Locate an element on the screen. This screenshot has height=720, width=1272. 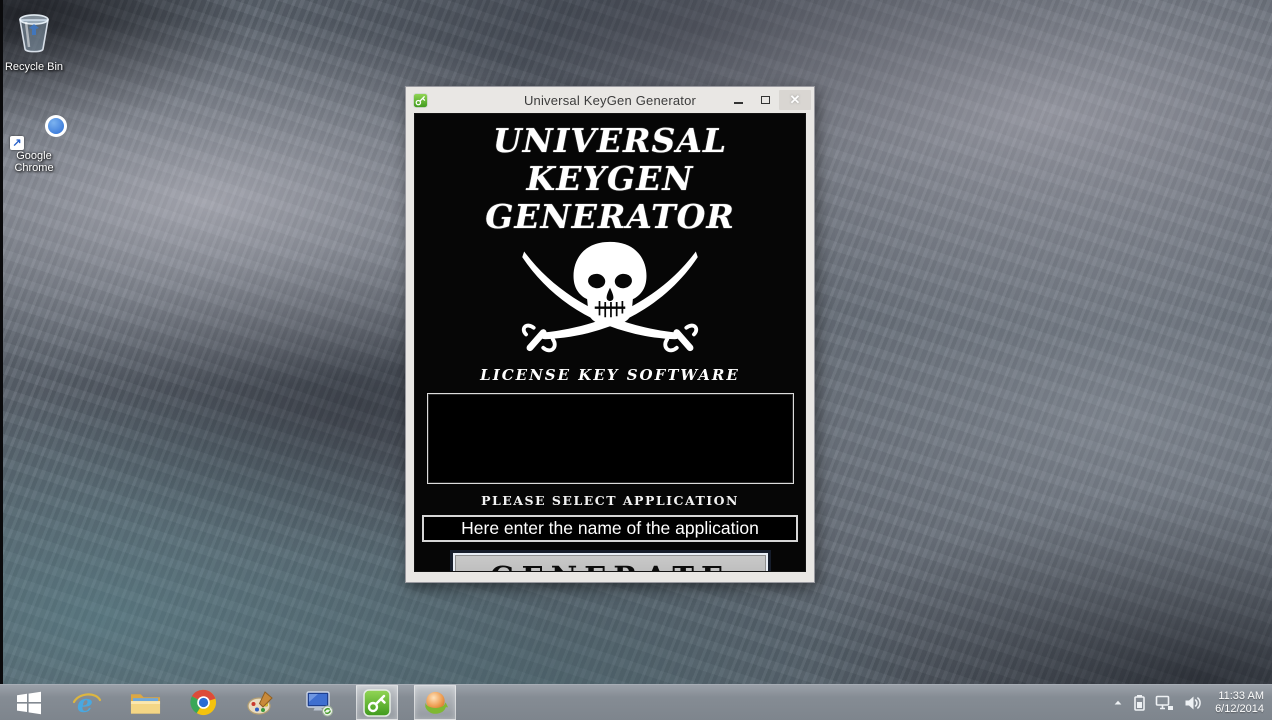
recycle-bin-icon is located at coordinates (34, 33).